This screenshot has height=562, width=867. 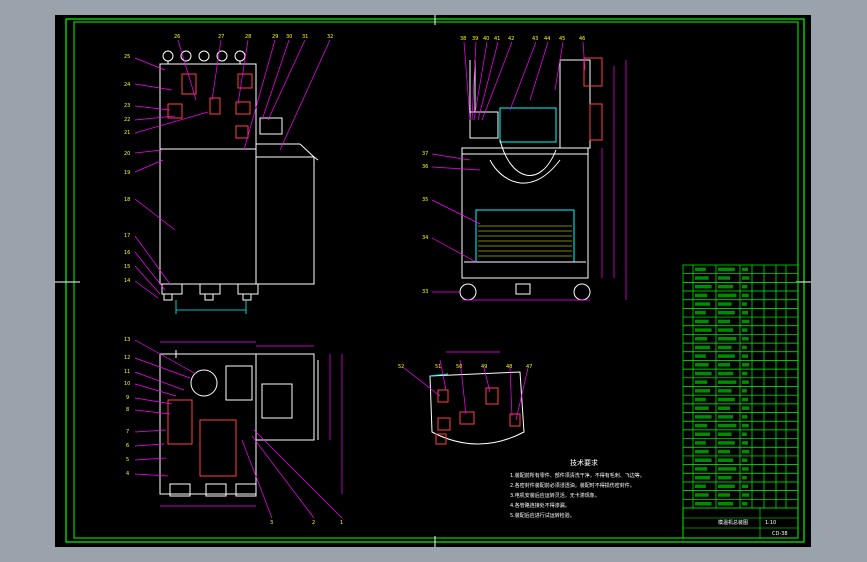 I want to click on balloon-1: 1, so click(x=341, y=523).